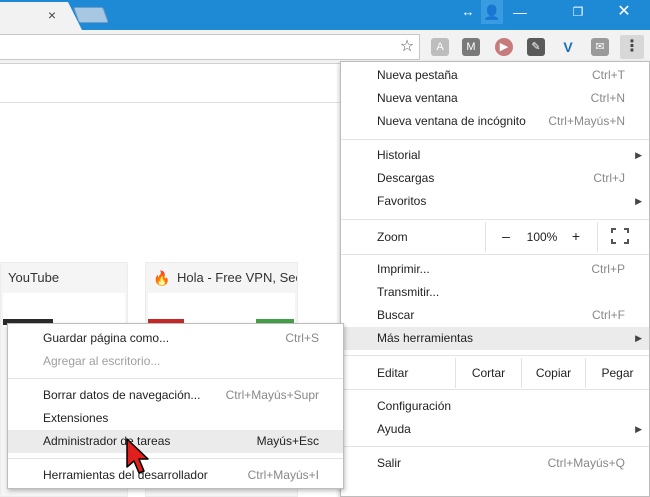 The image size is (650, 497). I want to click on new-tab-button, so click(91, 15).